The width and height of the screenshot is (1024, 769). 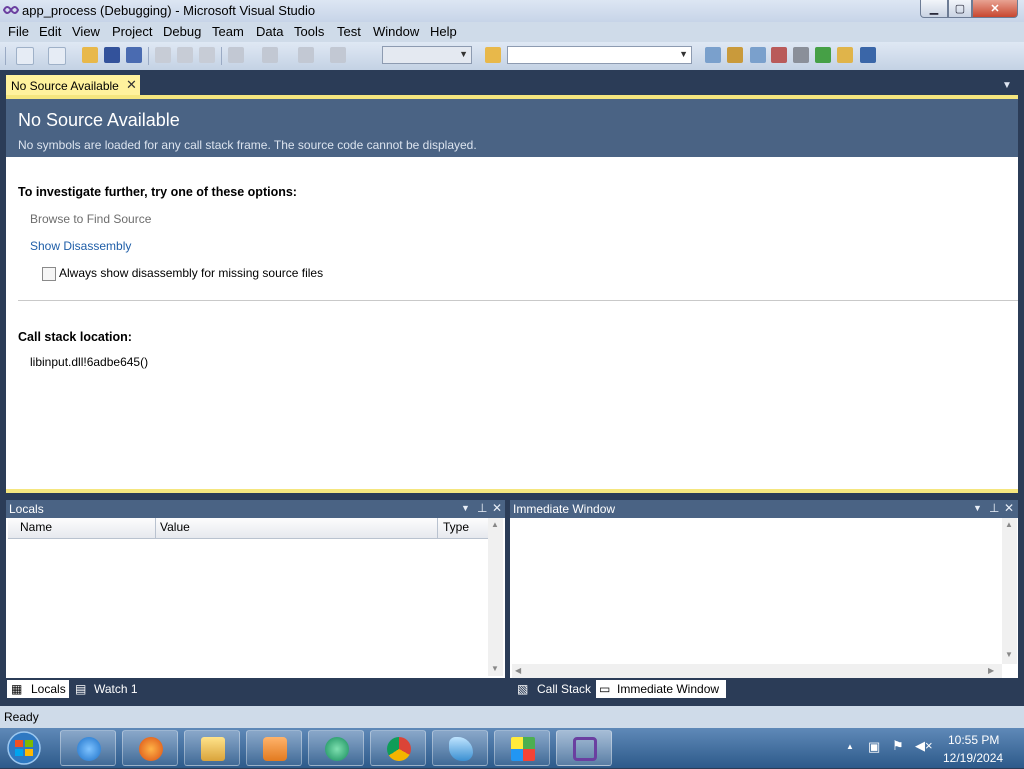 I want to click on tab-call-stack: ▧ Call Stack, so click(x=553, y=689).